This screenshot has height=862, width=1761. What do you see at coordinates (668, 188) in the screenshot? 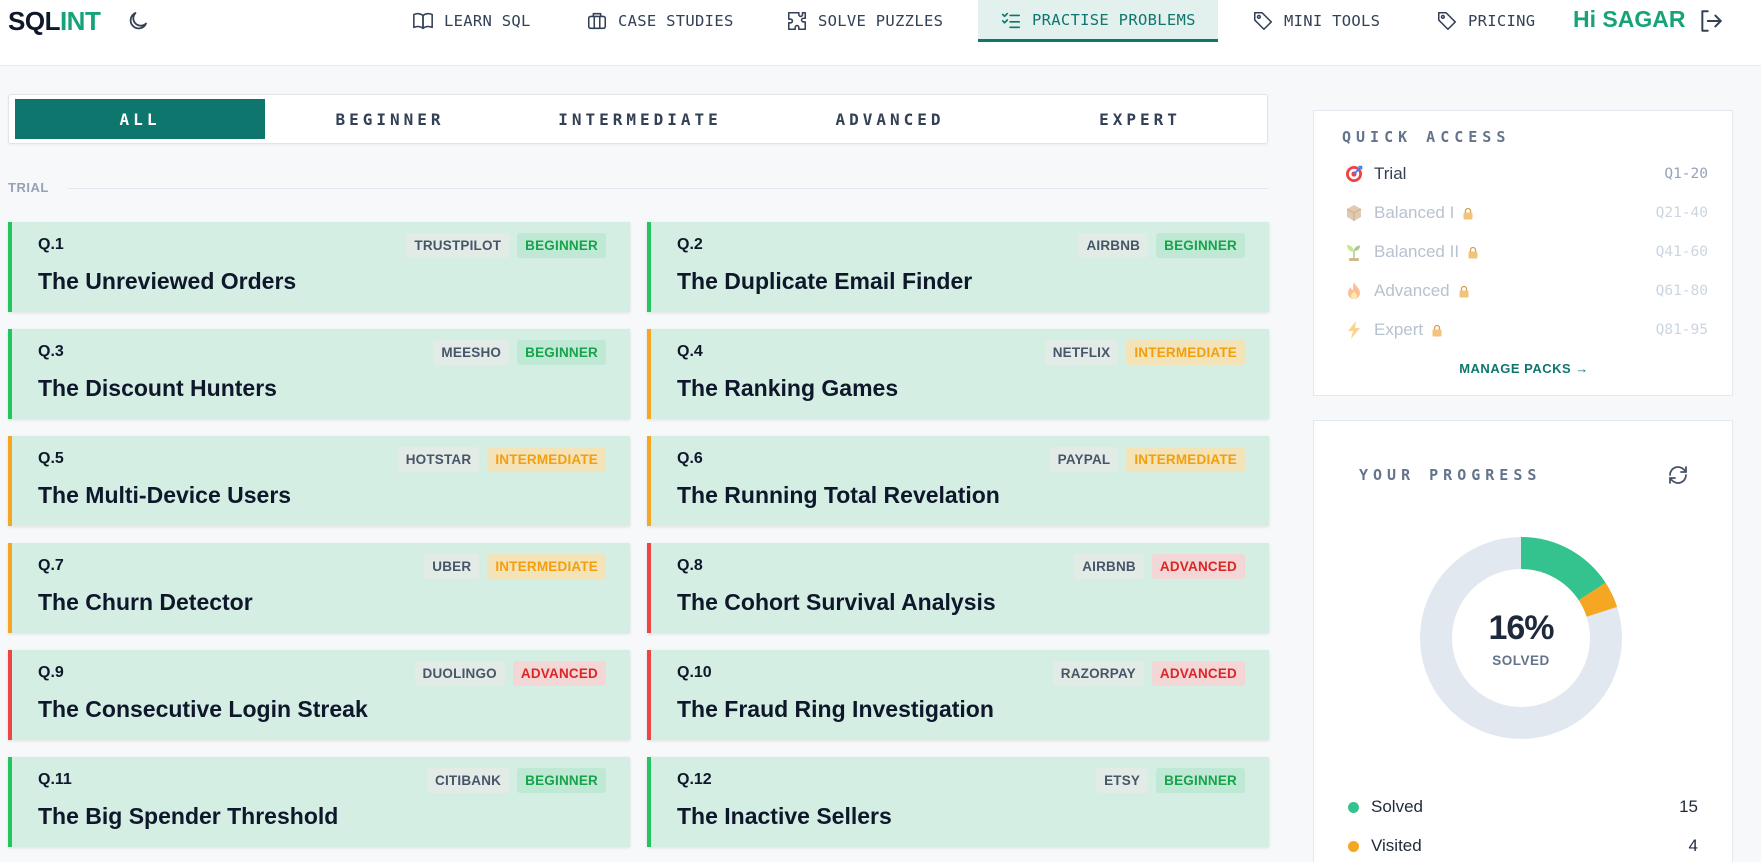
I see `section-divider` at bounding box center [668, 188].